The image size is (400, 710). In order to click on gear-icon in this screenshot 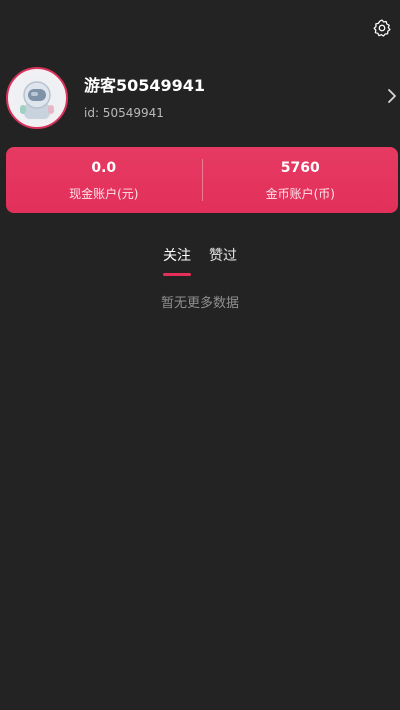, I will do `click(382, 28)`.